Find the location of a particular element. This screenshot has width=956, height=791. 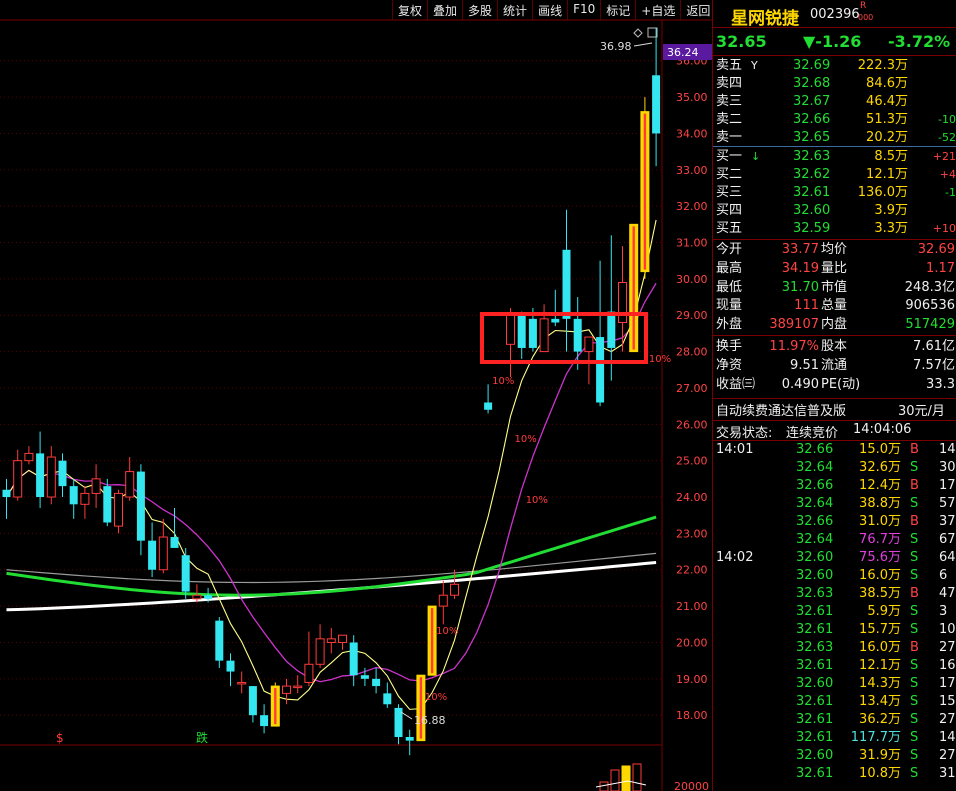

tick-row: 32.60 14.3万 S 17 is located at coordinates (834, 684).